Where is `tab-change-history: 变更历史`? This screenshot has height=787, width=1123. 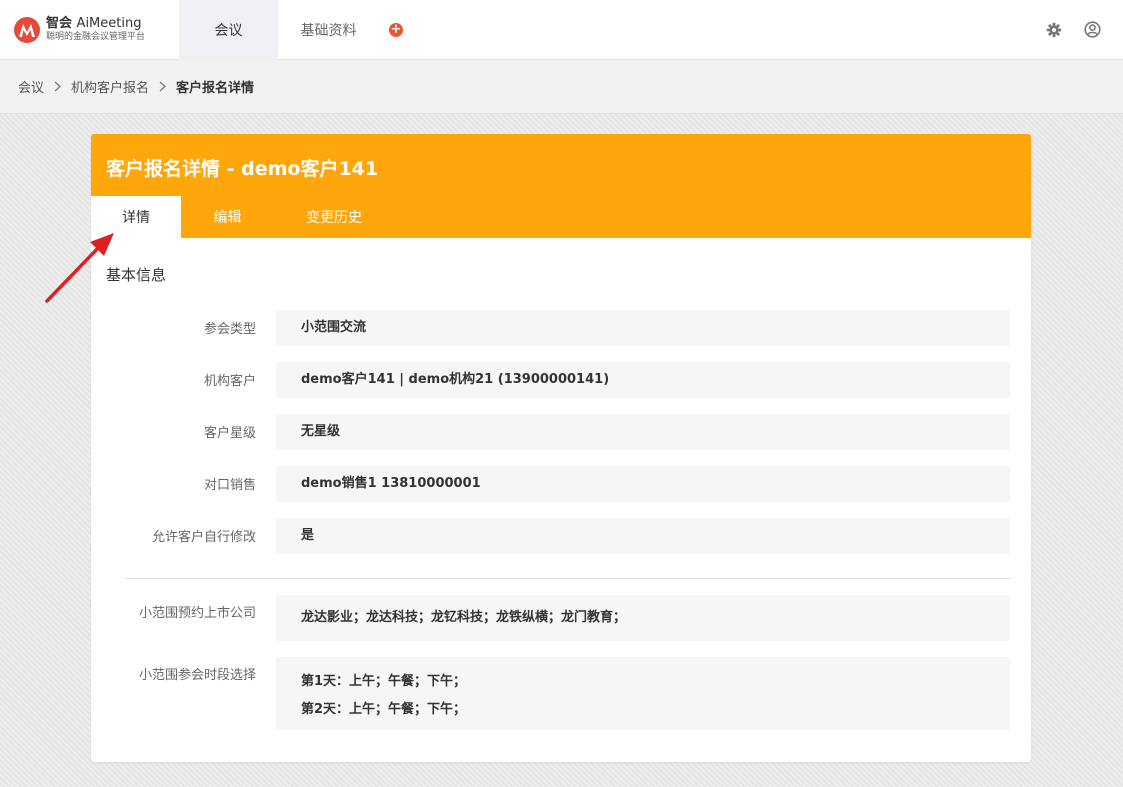
tab-change-history: 变更历史 is located at coordinates (334, 217).